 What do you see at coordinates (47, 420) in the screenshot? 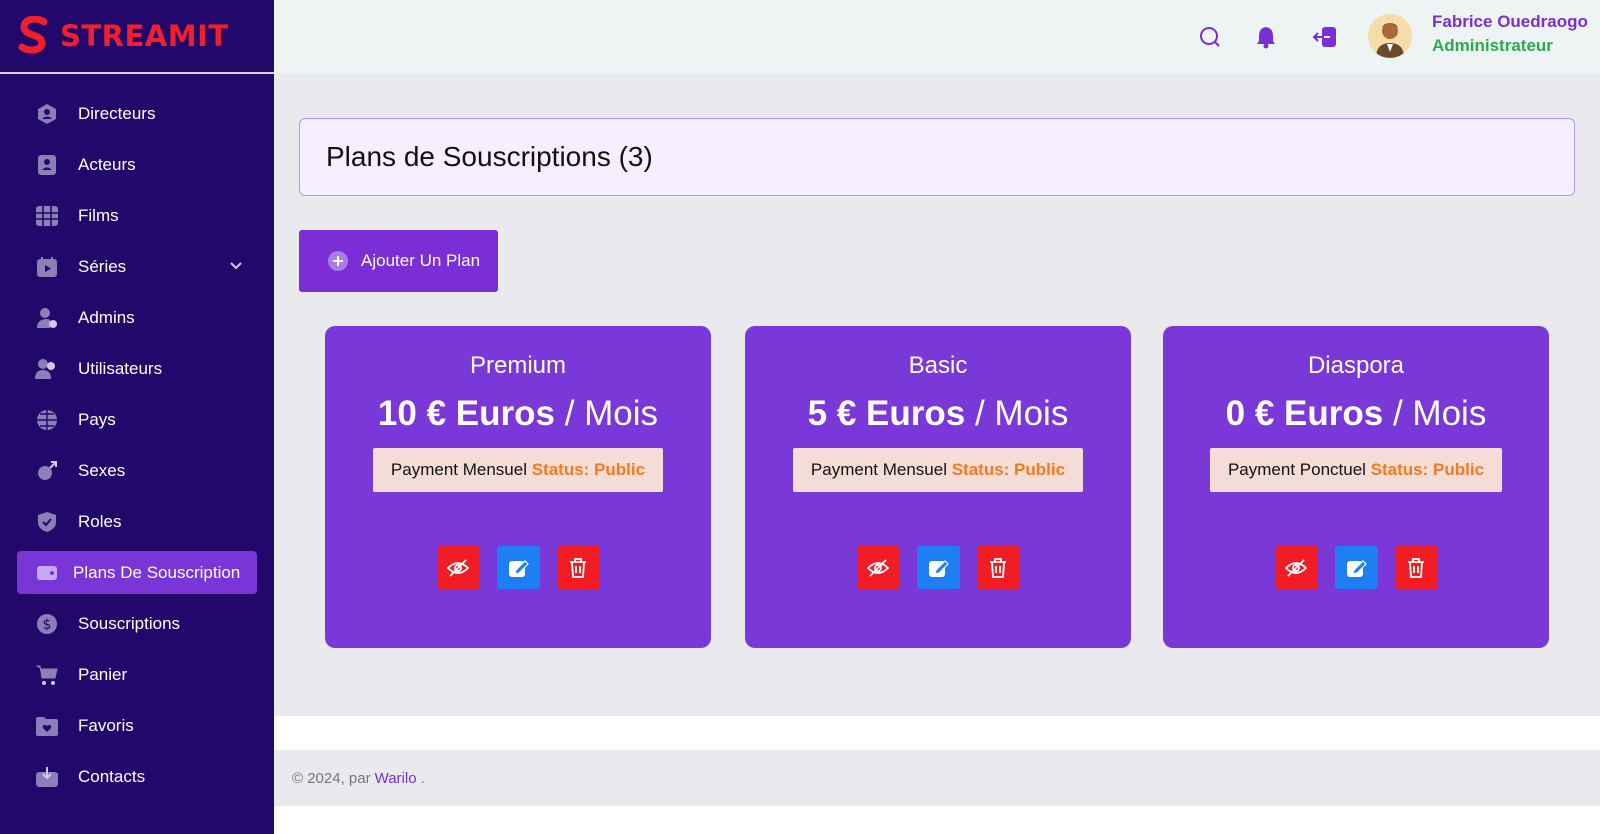
I see `globe-icon` at bounding box center [47, 420].